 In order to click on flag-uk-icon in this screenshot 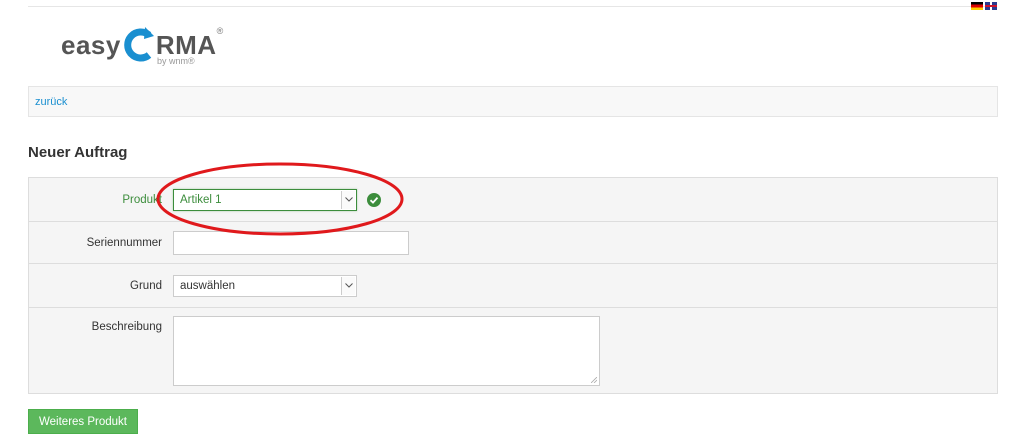, I will do `click(991, 6)`.